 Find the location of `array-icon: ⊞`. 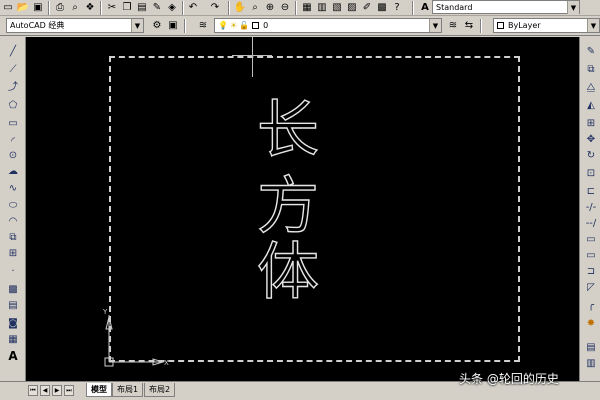

array-icon: ⊞ is located at coordinates (591, 124).